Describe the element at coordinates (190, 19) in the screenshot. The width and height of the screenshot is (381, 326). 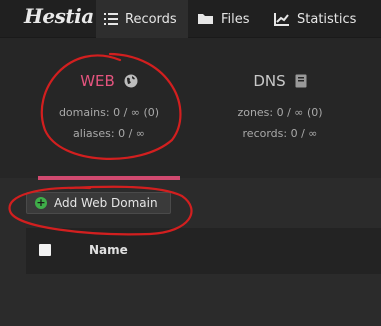
I see `top-navigation: Hestia Records Files Statistics` at that location.